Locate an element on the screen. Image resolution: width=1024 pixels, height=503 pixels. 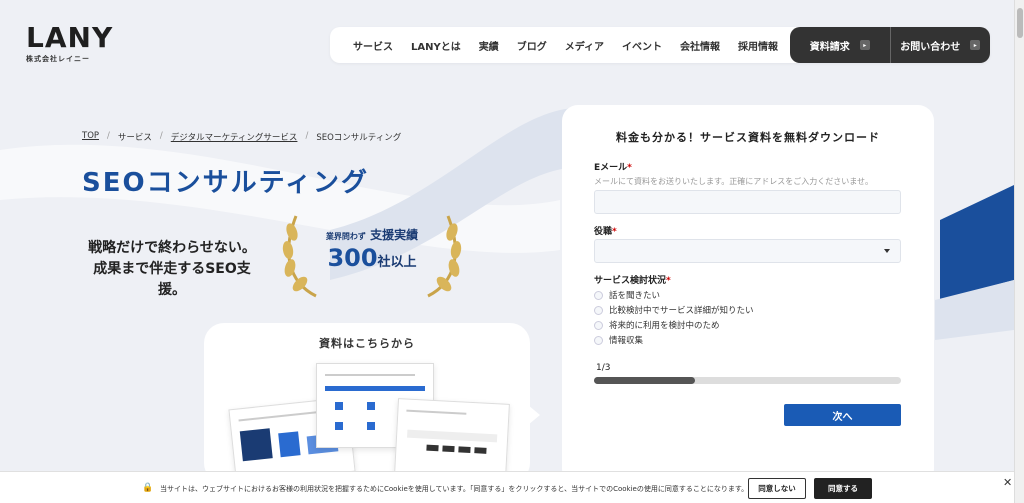
breadcrumb-service: サービス is located at coordinates (135, 137).